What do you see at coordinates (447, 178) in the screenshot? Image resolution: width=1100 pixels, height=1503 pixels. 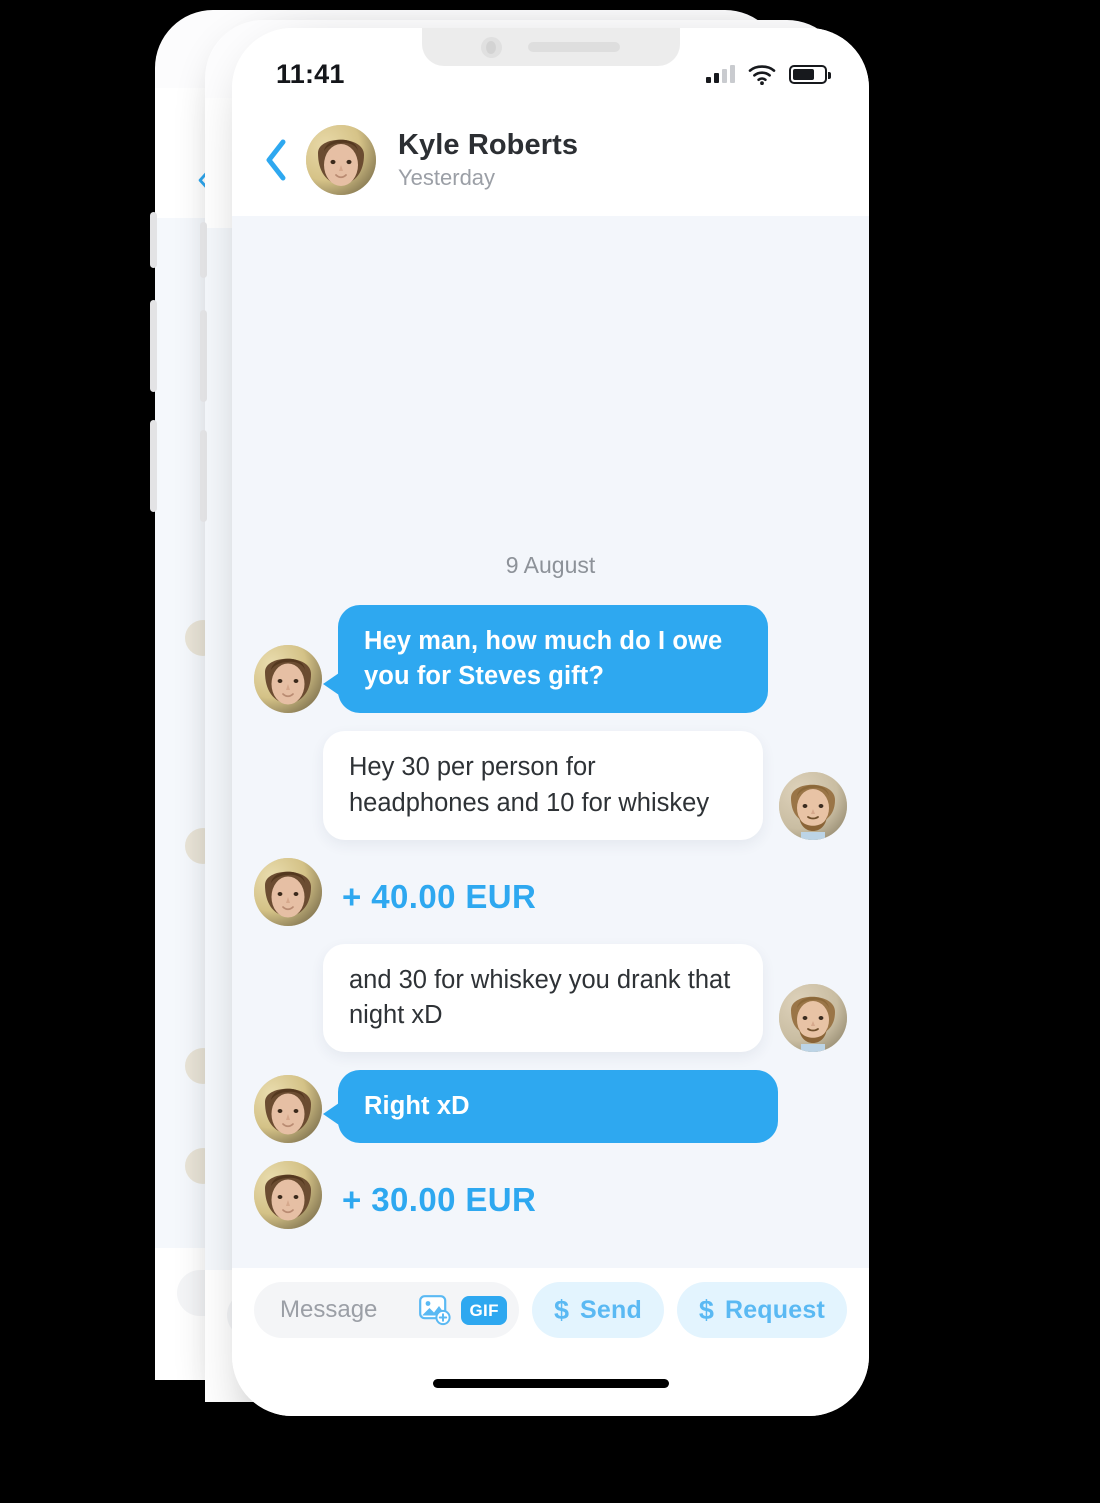 I see `contact-last-seen: Yesterday` at bounding box center [447, 178].